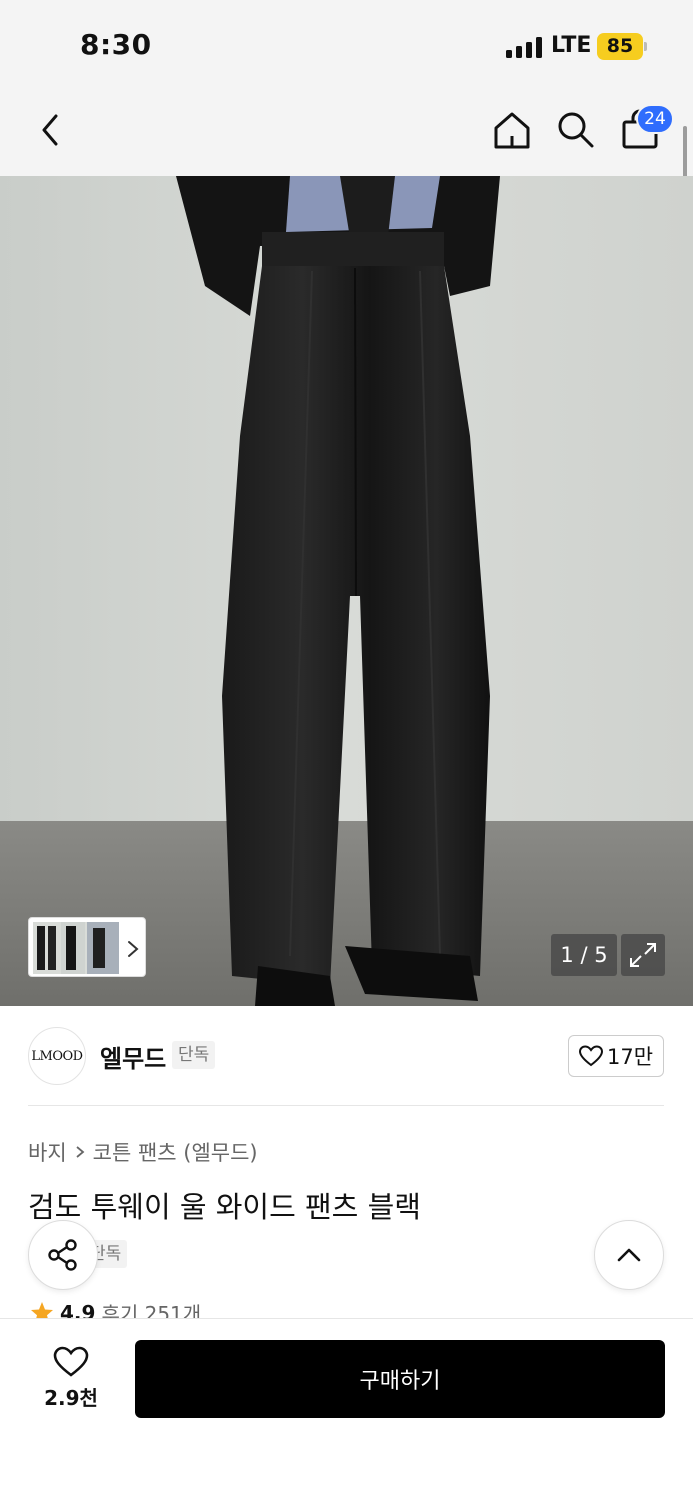 The height and width of the screenshot is (1500, 693). What do you see at coordinates (346, 46) in the screenshot?
I see `status-bar: 8:30 LTE 85` at bounding box center [346, 46].